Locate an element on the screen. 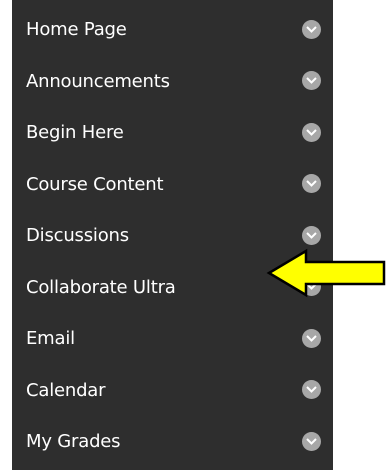 This screenshot has height=470, width=391. menu-item-label: Announcements is located at coordinates (98, 81).